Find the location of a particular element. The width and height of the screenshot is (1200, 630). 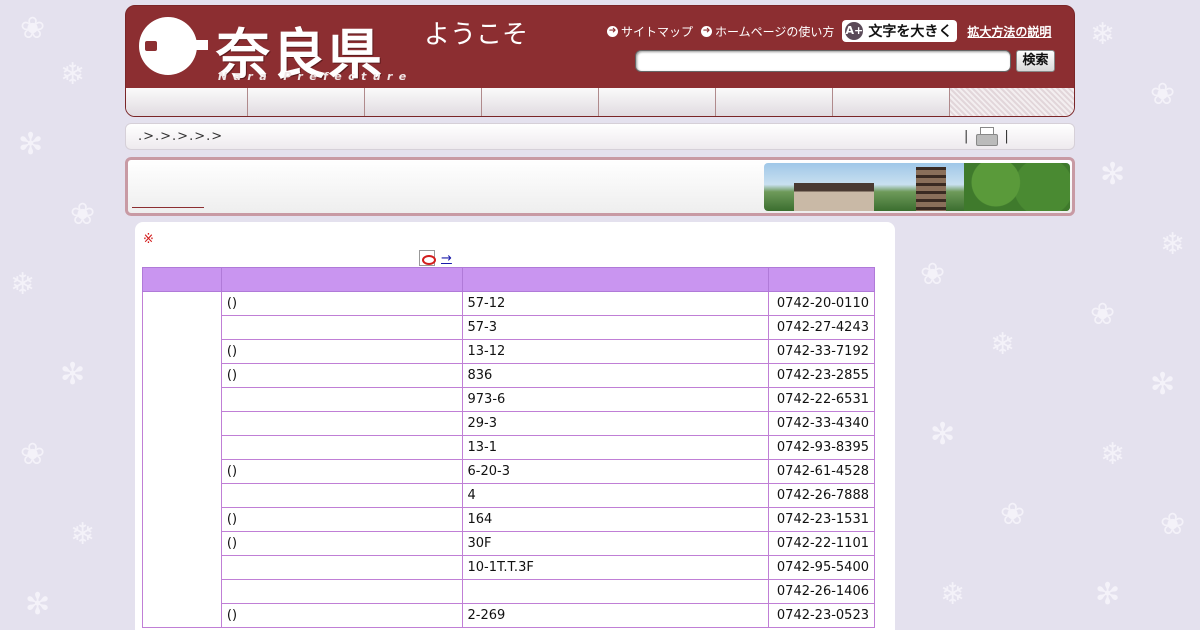

tel-cell: 0742-26-1406 is located at coordinates (821, 591).